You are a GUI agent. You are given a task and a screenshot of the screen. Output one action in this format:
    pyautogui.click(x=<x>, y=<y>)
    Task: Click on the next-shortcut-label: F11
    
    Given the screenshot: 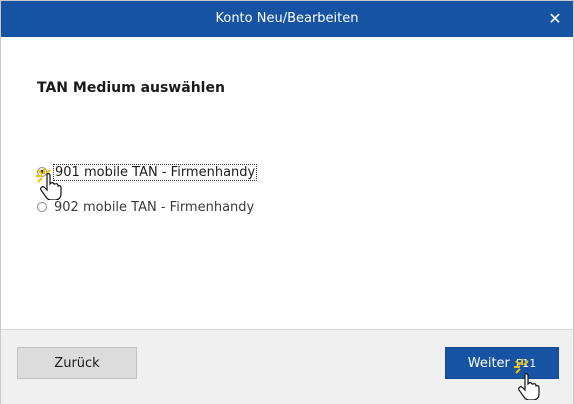 What is the action you would take?
    pyautogui.click(x=526, y=363)
    